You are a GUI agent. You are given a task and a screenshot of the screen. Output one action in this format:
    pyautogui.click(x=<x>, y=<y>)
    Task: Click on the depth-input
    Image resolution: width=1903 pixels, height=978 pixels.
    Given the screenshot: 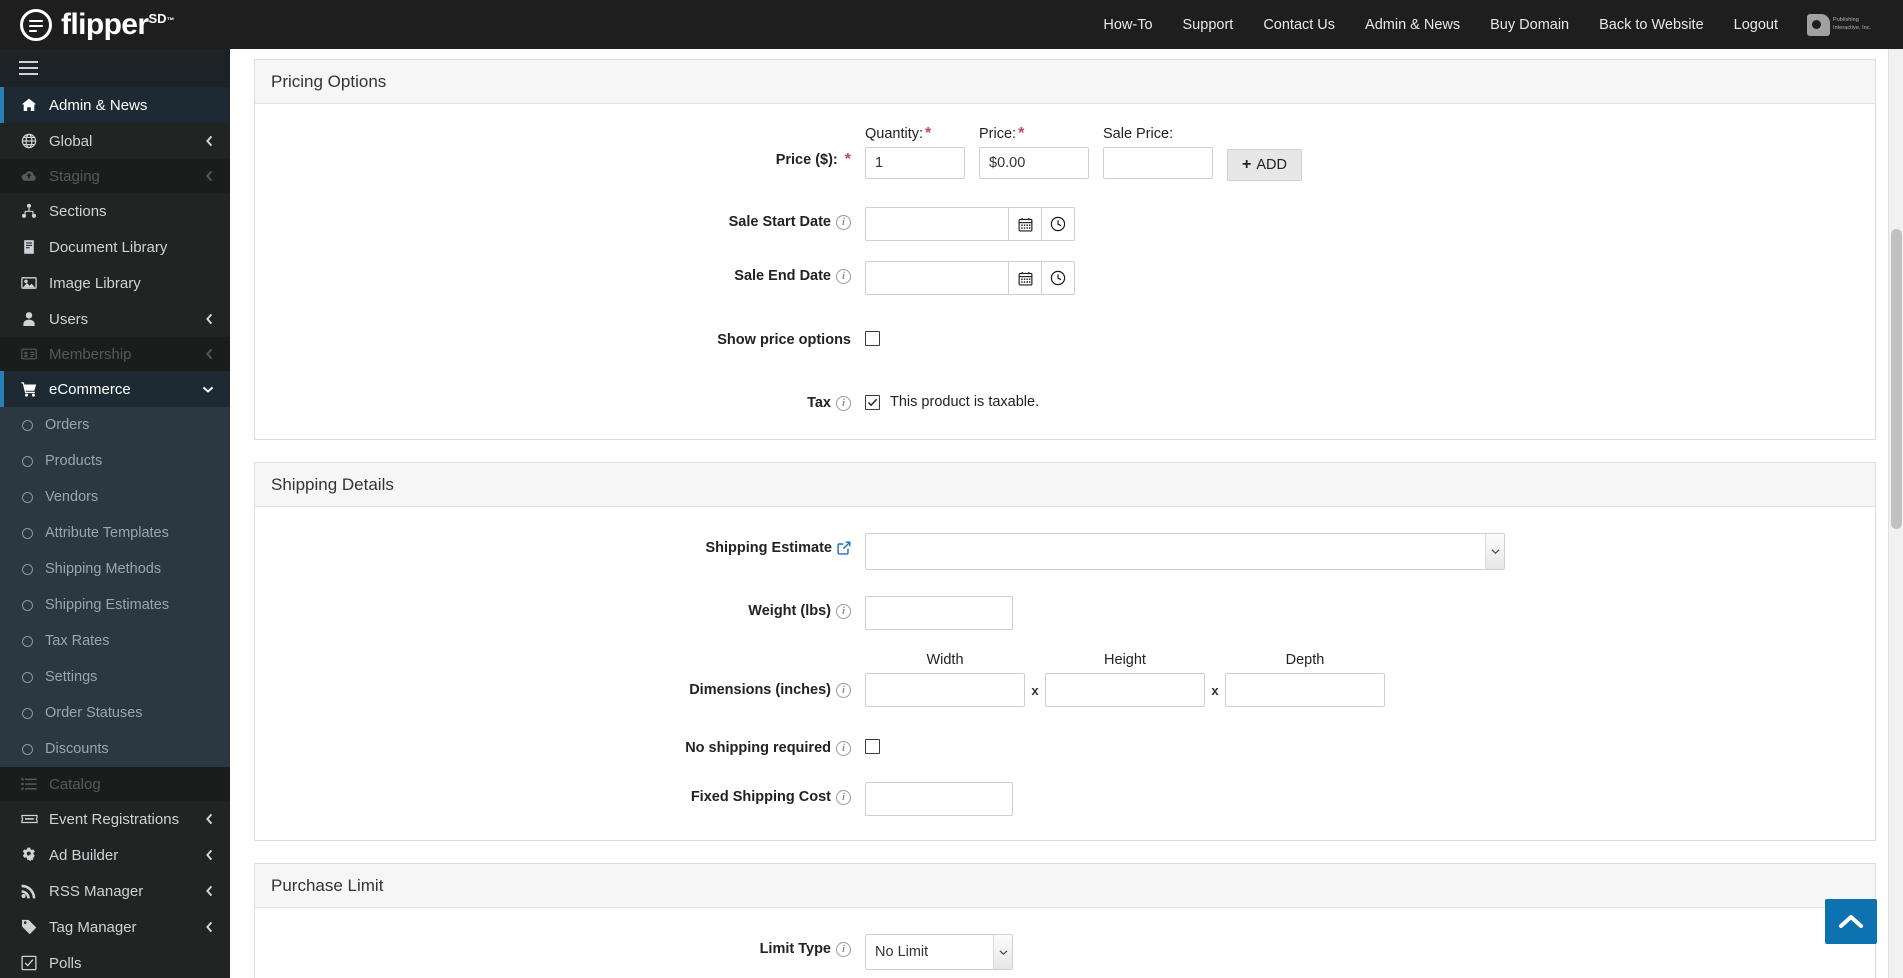 What is the action you would take?
    pyautogui.click(x=1305, y=690)
    